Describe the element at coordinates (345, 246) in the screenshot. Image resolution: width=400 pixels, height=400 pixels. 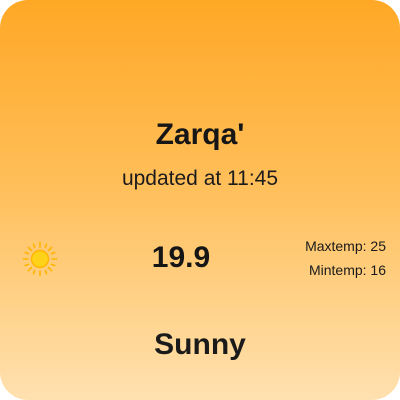
I see `max-temperature: Maxtemp: 25` at that location.